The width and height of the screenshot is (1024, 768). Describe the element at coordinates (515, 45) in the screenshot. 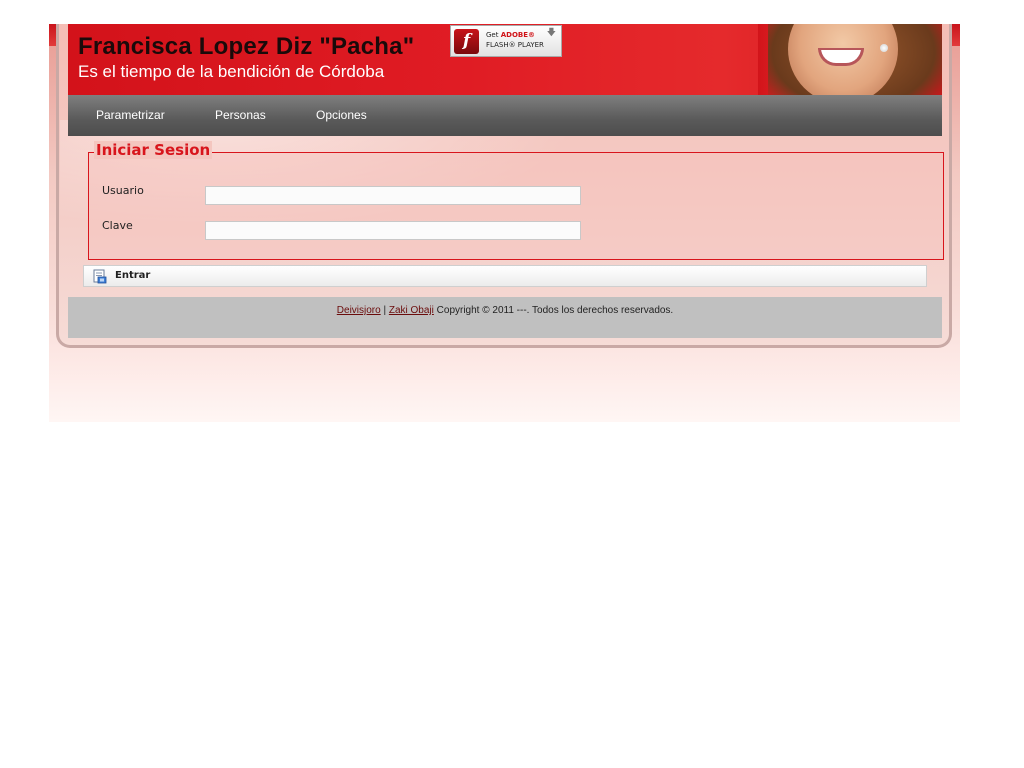

I see `flash-player-text: FLASH® PLAYER` at that location.